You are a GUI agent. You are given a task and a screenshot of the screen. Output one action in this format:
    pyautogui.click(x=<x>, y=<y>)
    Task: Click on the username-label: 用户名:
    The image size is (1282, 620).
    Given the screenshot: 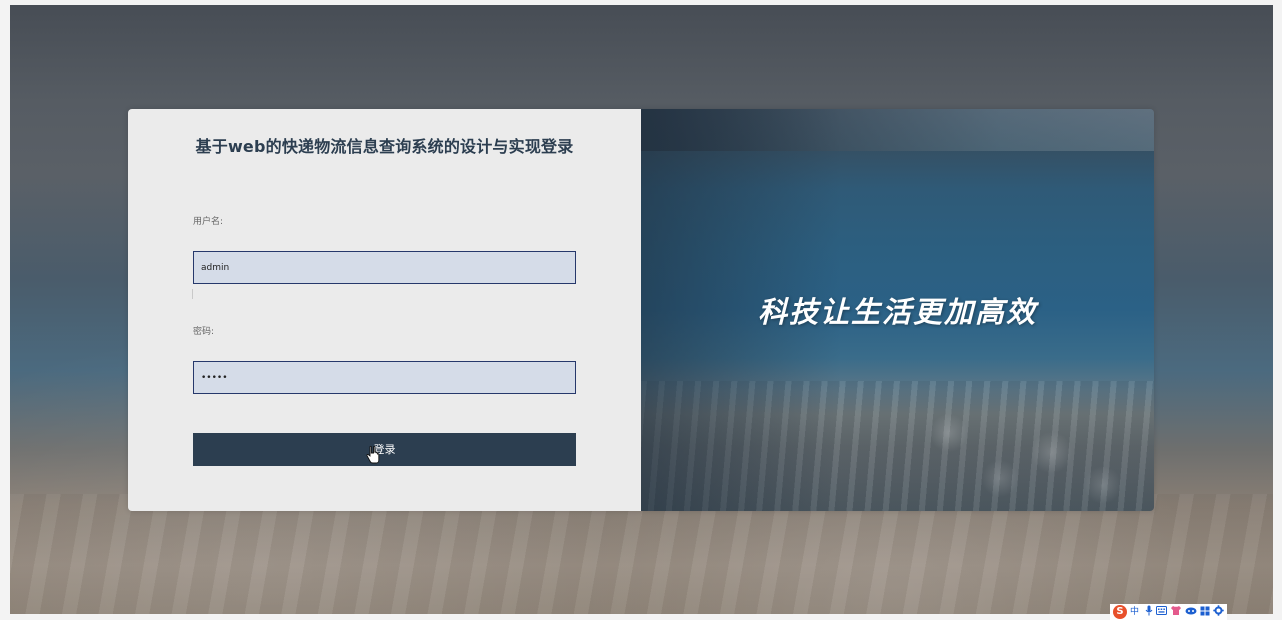 What is the action you would take?
    pyautogui.click(x=208, y=222)
    